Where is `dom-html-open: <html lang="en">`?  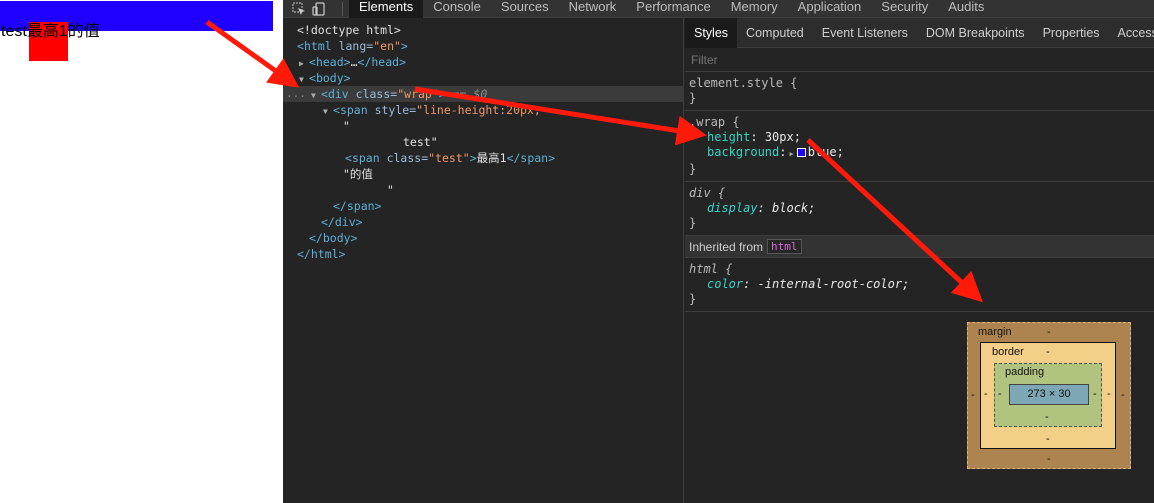
dom-html-open: <html lang="en"> is located at coordinates (483, 46).